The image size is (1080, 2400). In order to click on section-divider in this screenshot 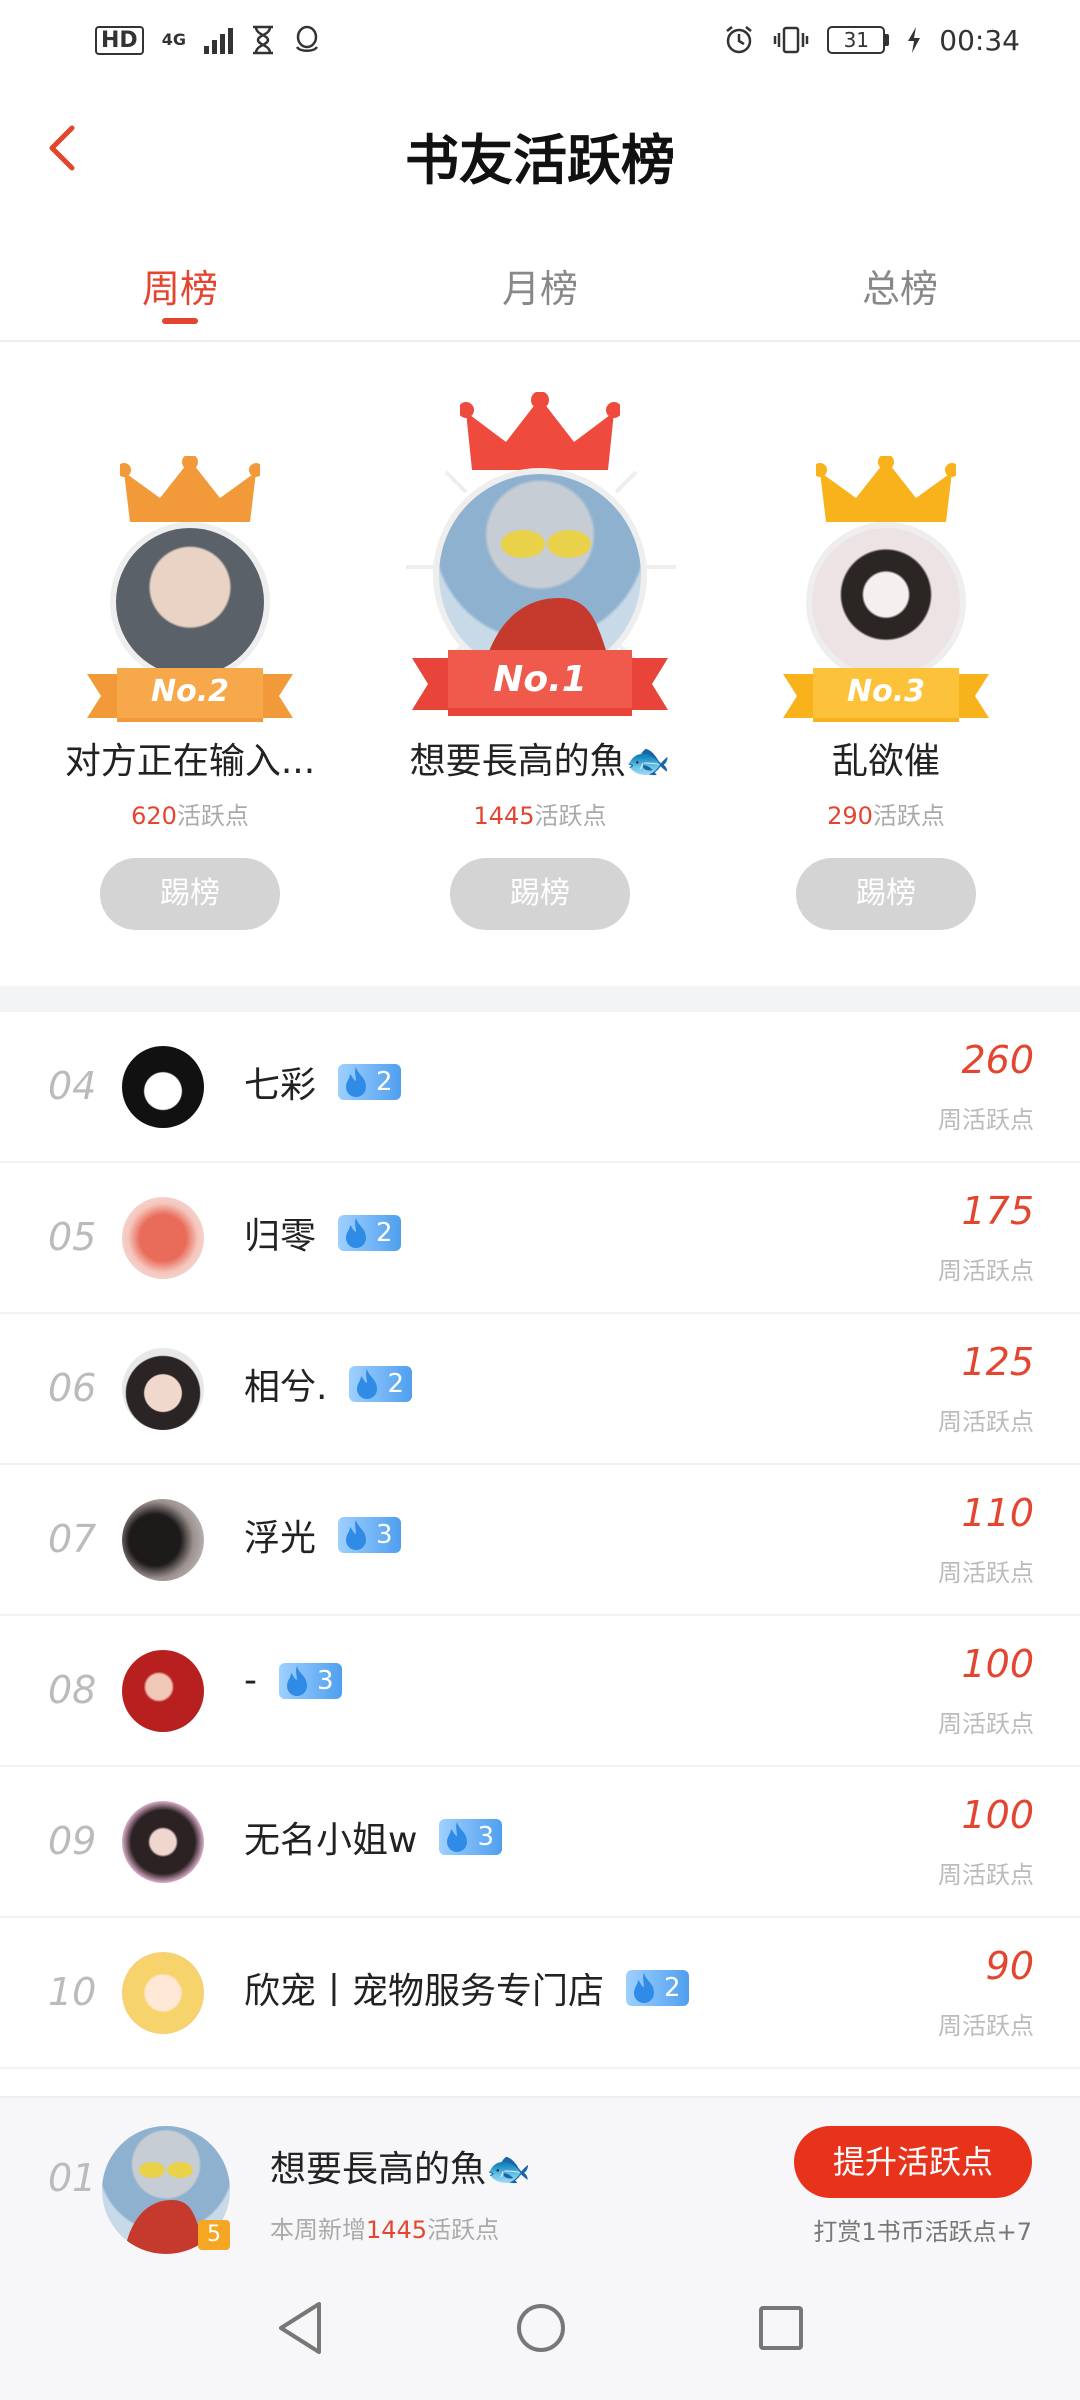, I will do `click(540, 999)`.